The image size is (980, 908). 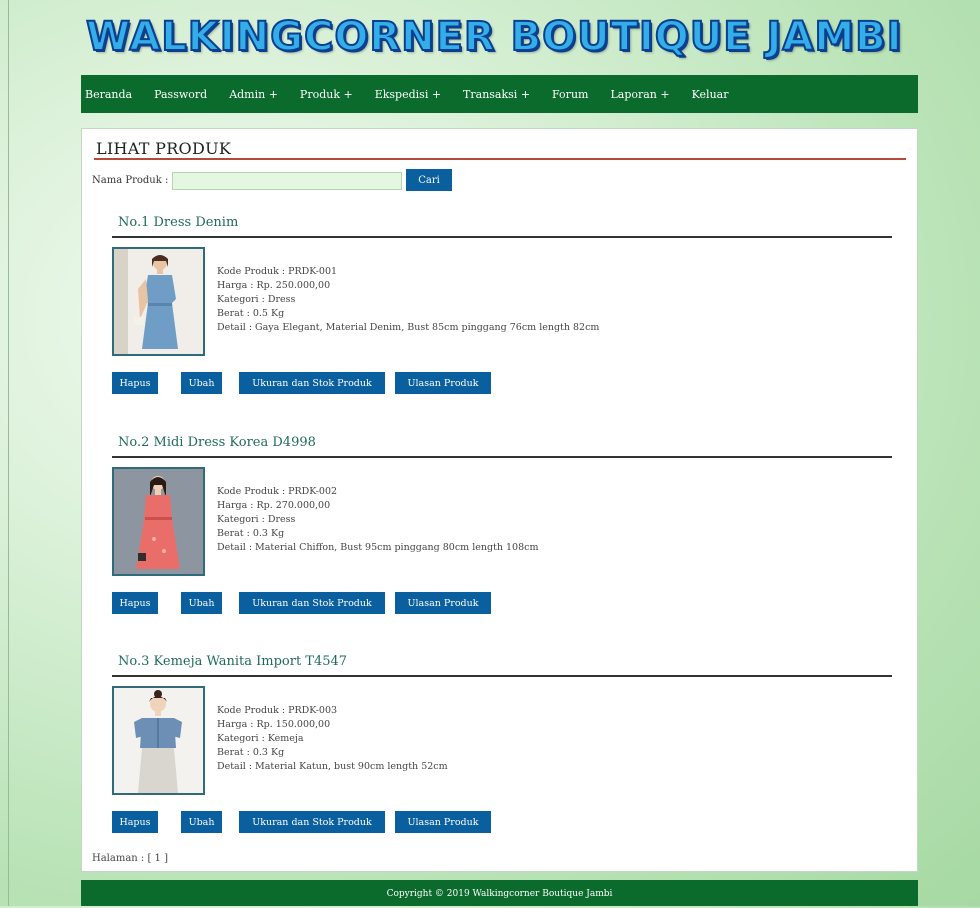 I want to click on nav-admin: Admin +, so click(x=253, y=94).